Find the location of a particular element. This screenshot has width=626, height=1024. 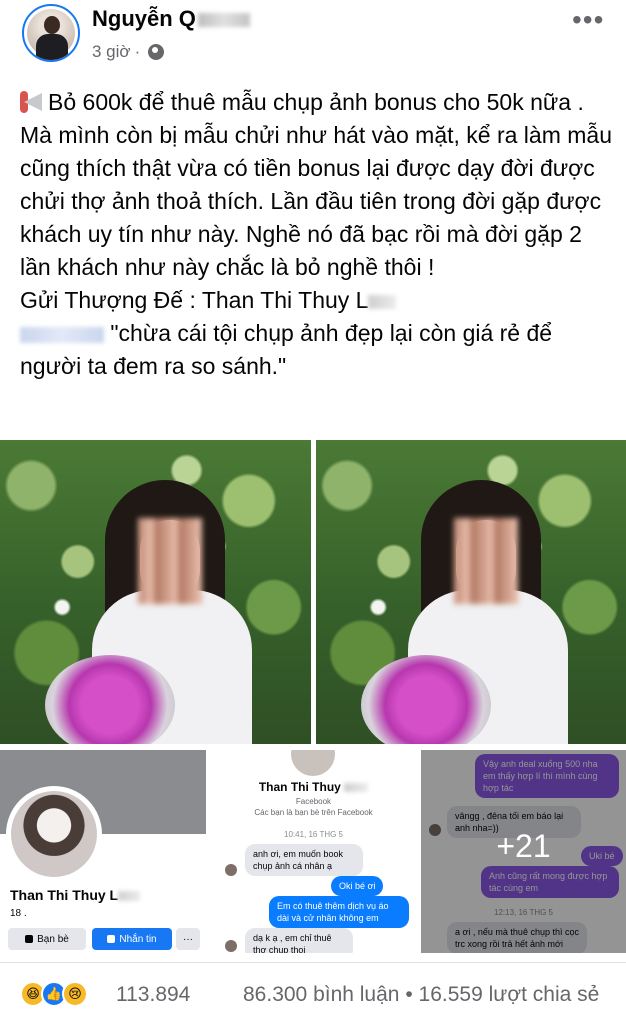

more-options-button: ••• is located at coordinates (588, 20).